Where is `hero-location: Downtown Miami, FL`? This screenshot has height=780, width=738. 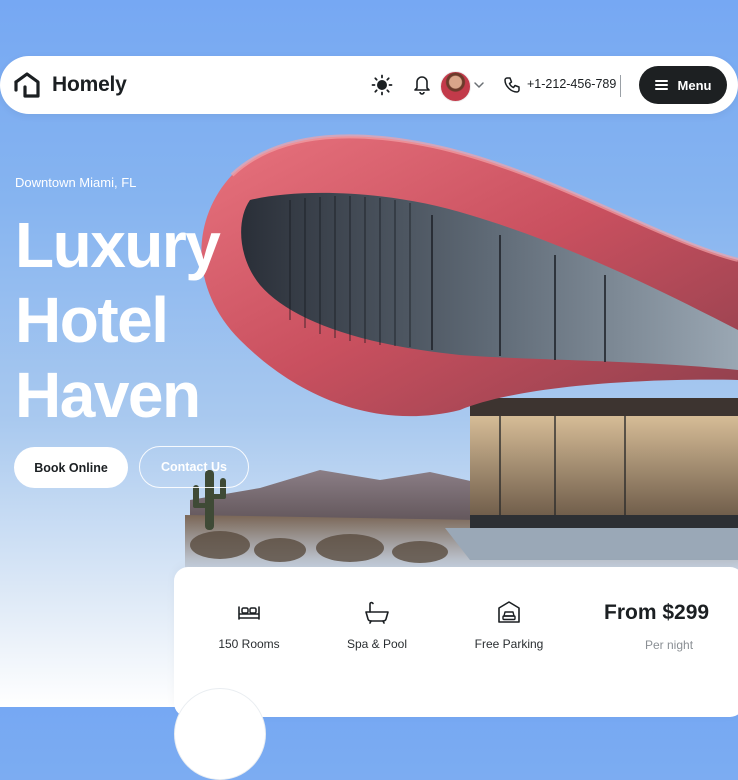 hero-location: Downtown Miami, FL is located at coordinates (76, 182).